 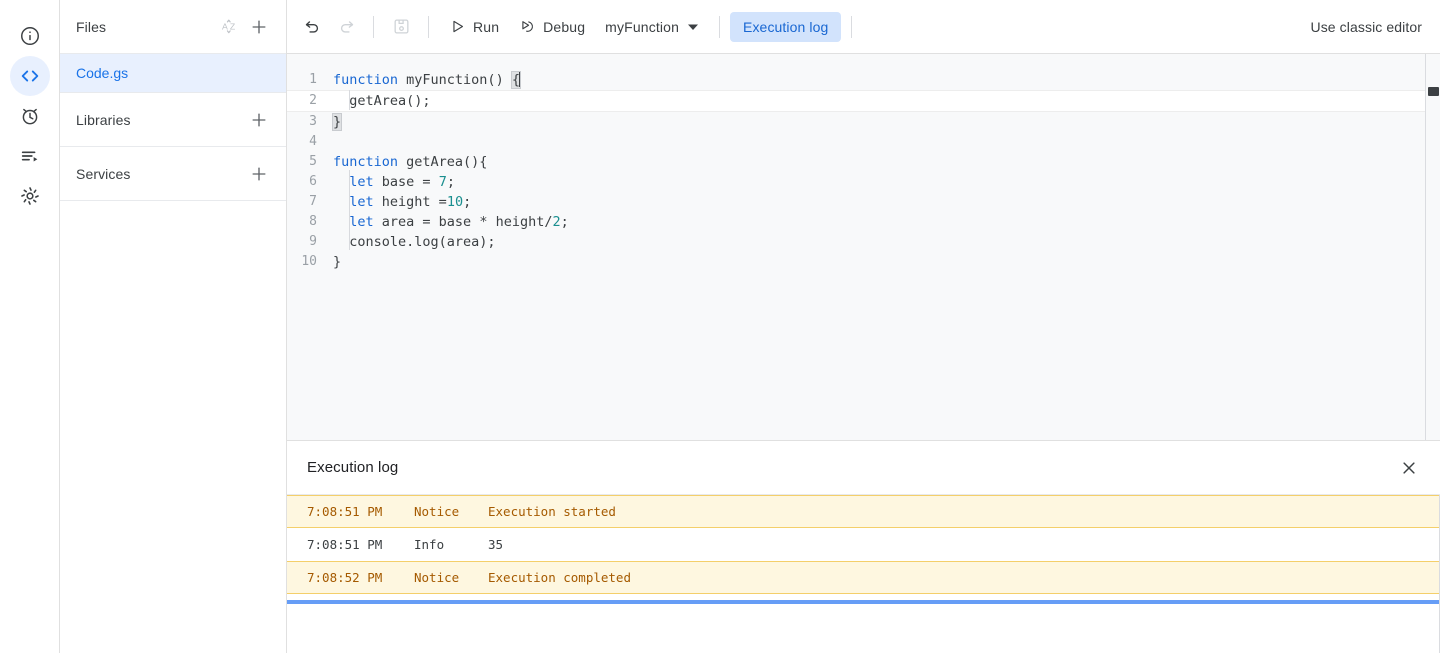 I want to click on left-icon-rail, so click(x=30, y=326).